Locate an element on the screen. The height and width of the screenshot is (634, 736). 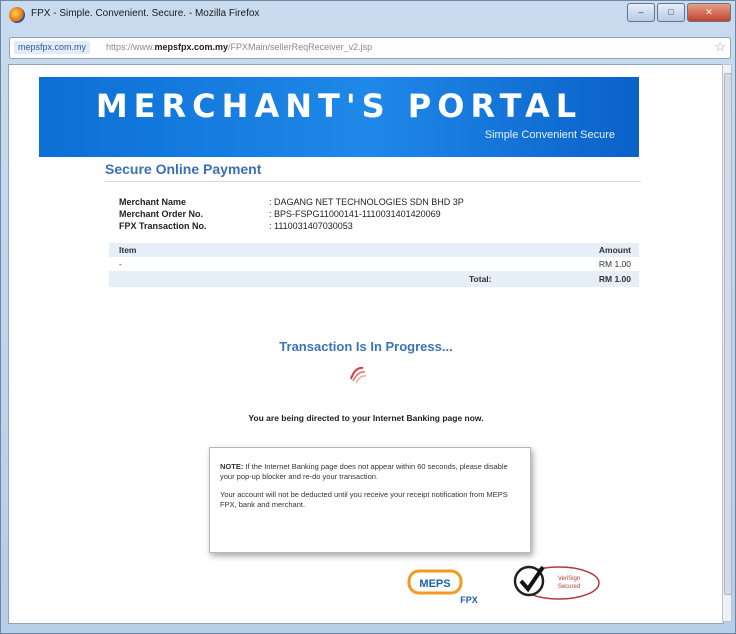
section-title: Secure Online Payment is located at coordinates (183, 169).